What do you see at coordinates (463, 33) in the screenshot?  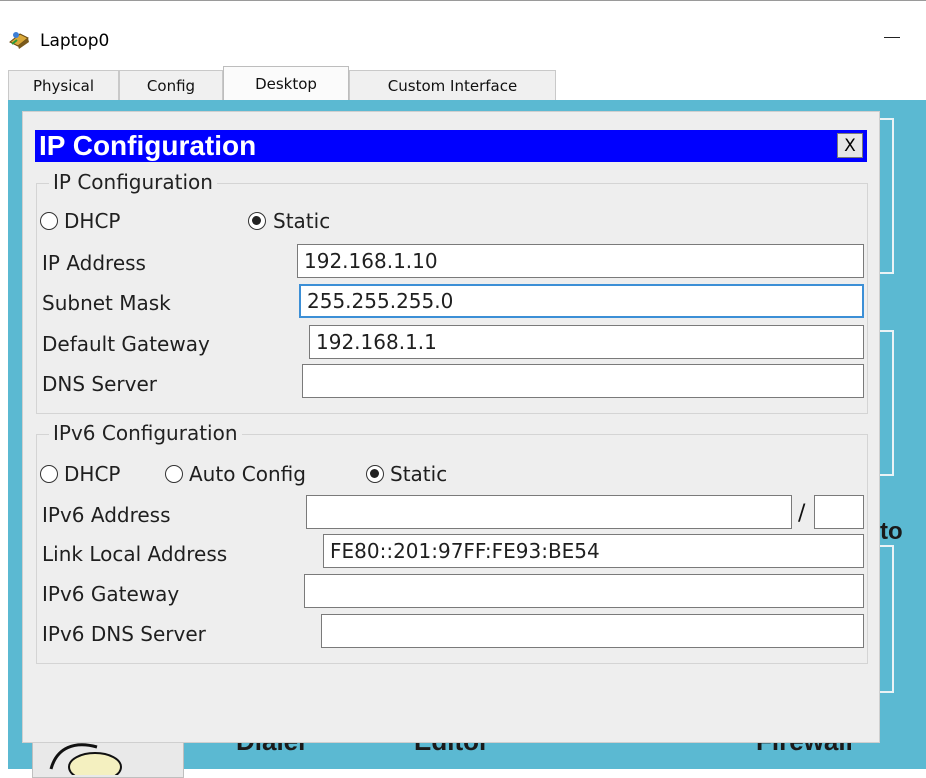 I see `window-title-bar: Laptop0` at bounding box center [463, 33].